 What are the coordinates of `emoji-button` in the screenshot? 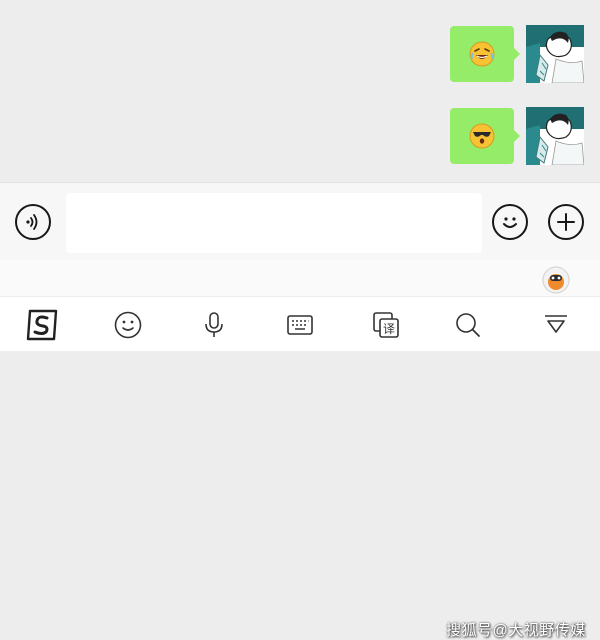 It's located at (510, 222).